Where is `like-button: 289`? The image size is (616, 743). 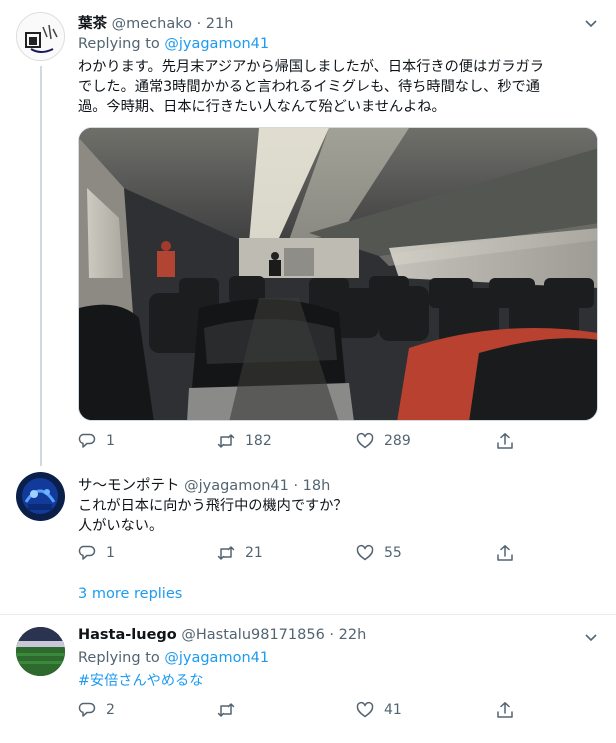
like-button: 289 is located at coordinates (383, 441).